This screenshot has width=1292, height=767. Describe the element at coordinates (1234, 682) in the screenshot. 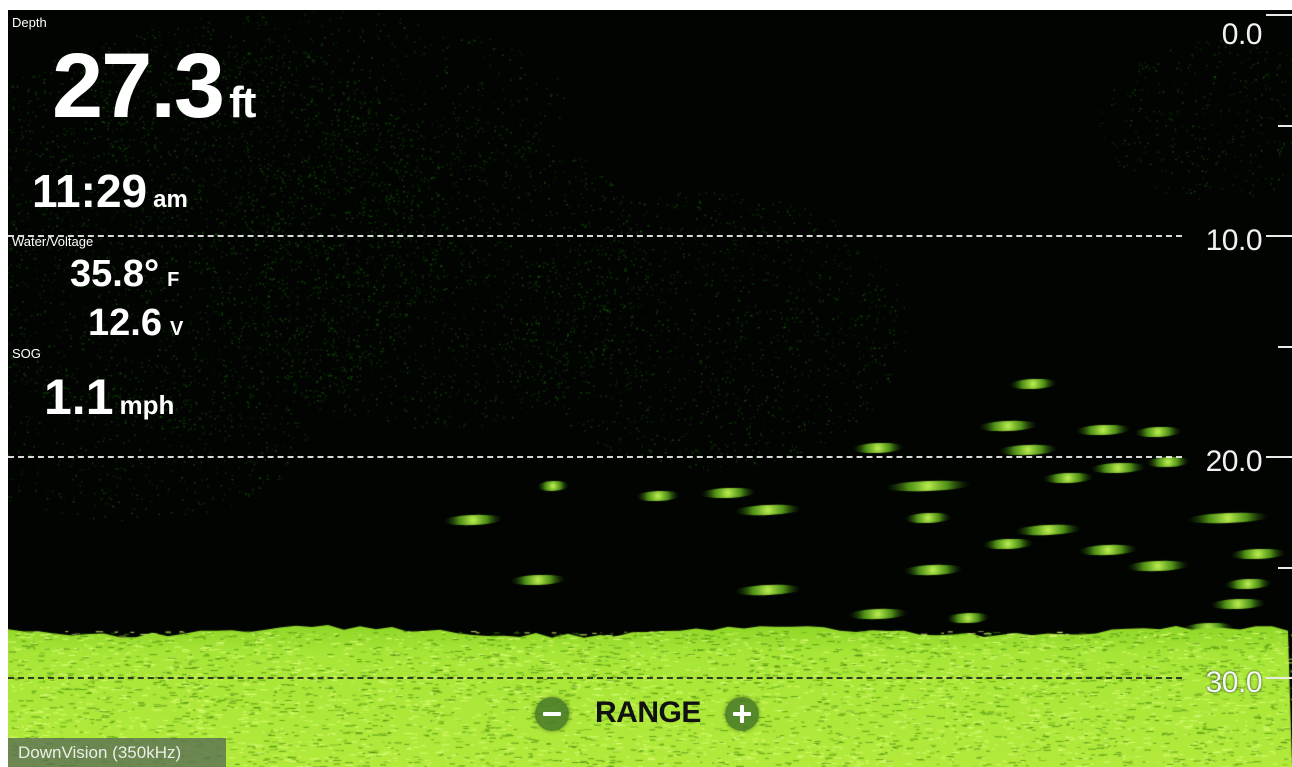

I see `scale-label-30: 30.0` at that location.